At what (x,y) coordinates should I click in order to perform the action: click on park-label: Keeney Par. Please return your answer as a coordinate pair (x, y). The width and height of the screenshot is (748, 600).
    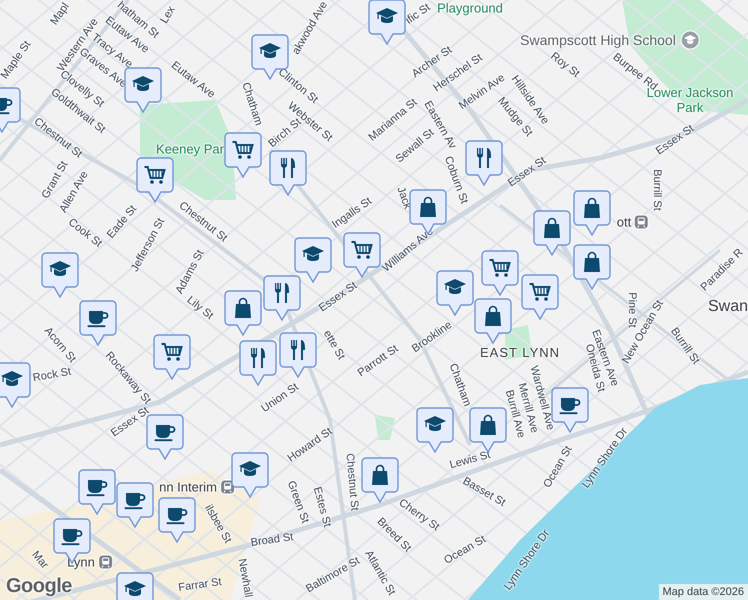
    Looking at the image, I should click on (190, 149).